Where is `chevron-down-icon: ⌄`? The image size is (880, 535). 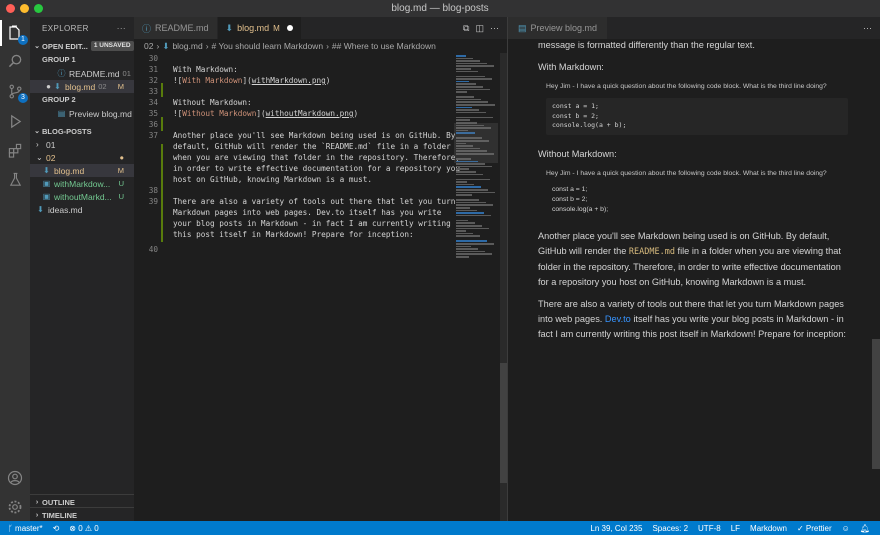
chevron-down-icon: ⌄ is located at coordinates (37, 46).